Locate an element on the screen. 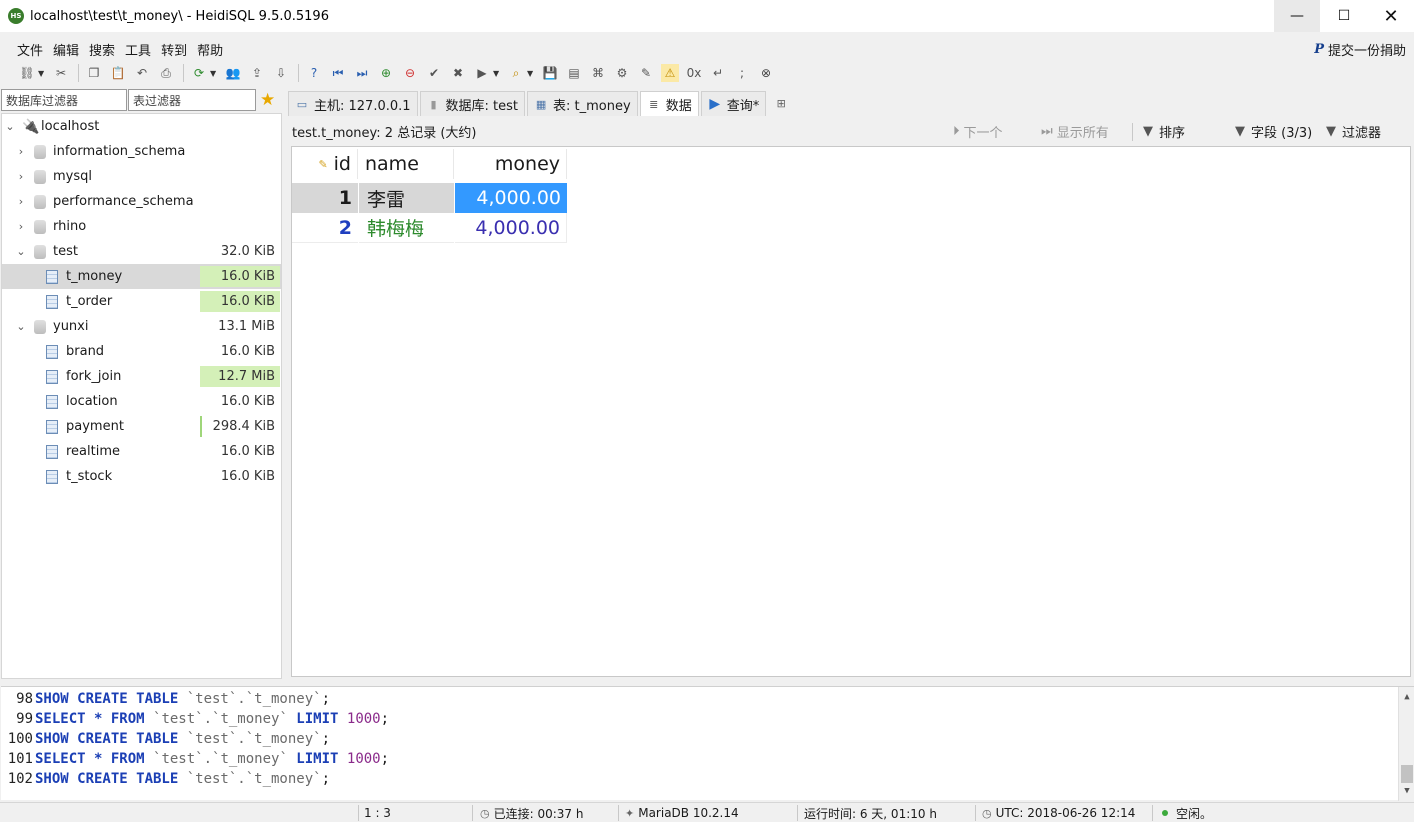 This screenshot has height=823, width=1414. tree-item-table: location 16.0 KiB is located at coordinates (141, 401).